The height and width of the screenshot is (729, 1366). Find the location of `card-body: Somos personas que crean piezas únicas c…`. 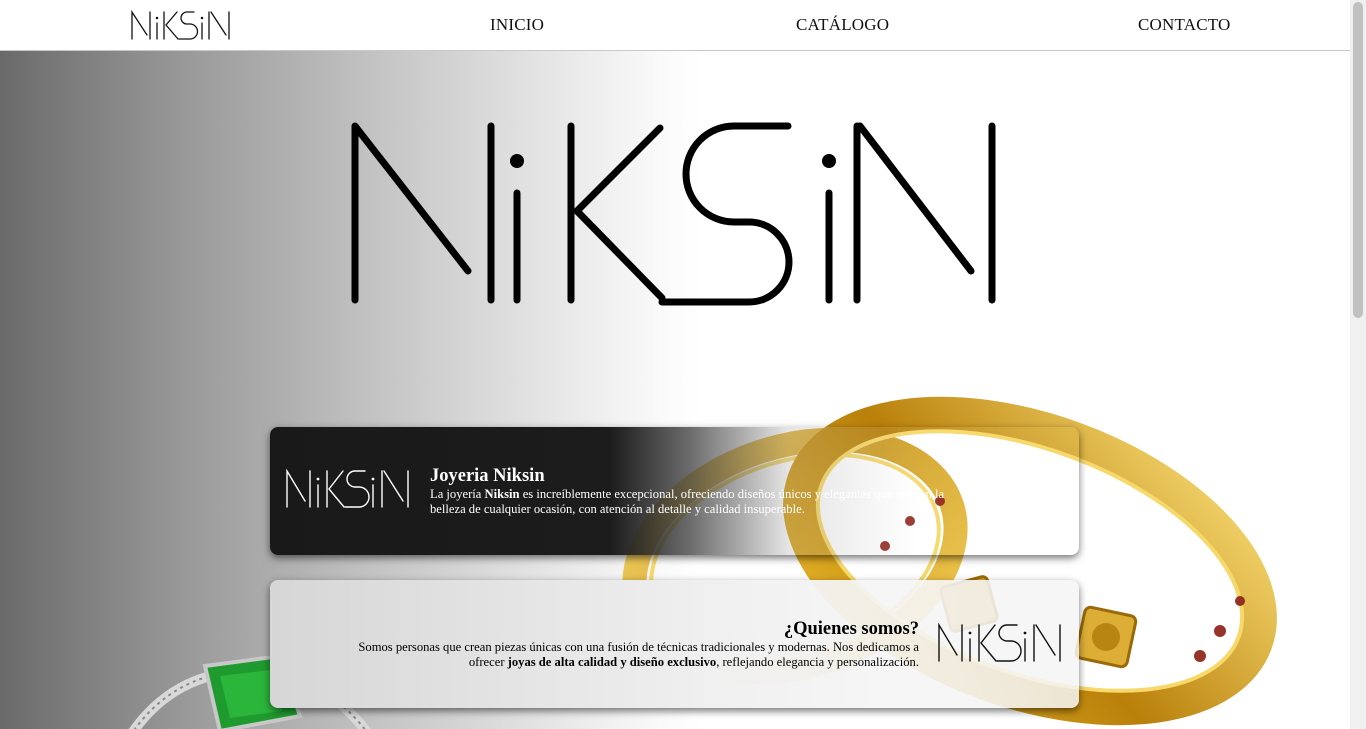

card-body: Somos personas que crean piezas únicas c… is located at coordinates (638, 654).